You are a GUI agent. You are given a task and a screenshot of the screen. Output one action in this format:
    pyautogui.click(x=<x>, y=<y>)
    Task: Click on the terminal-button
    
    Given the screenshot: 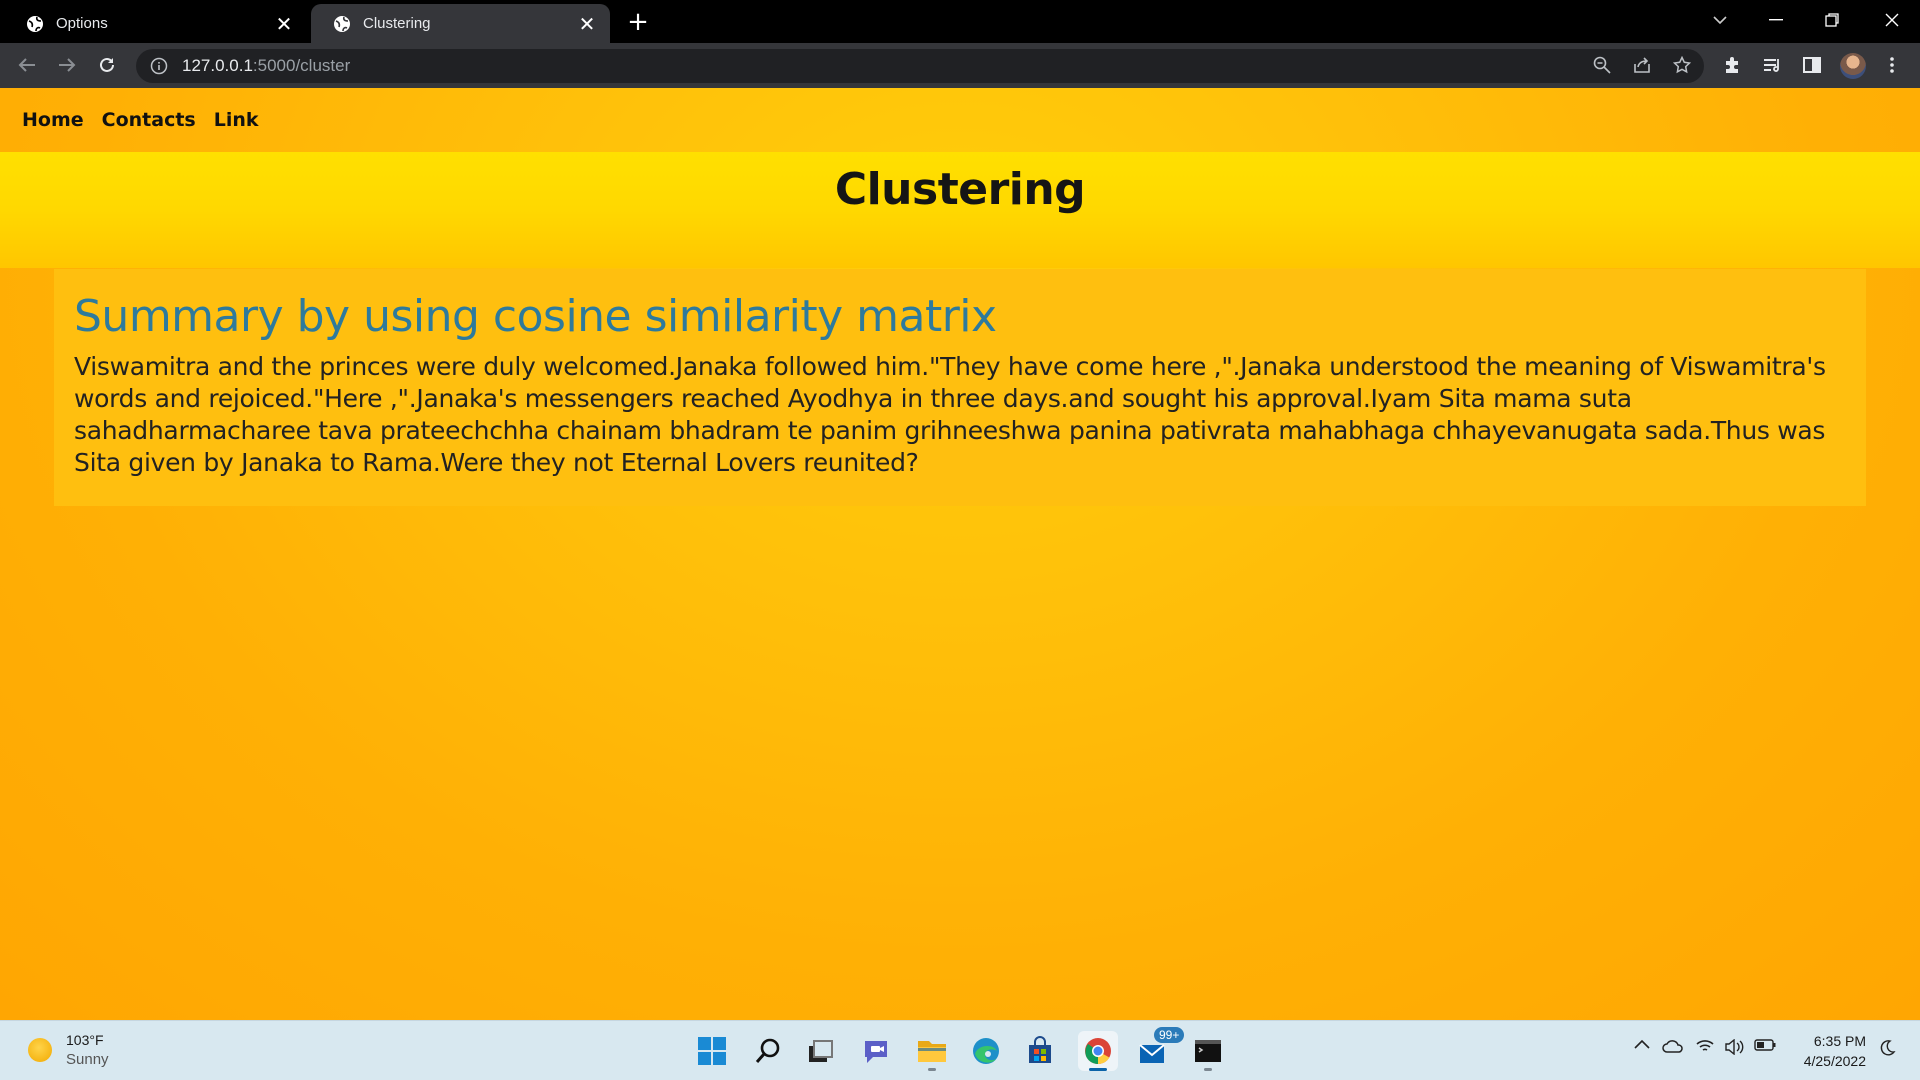 What is the action you would take?
    pyautogui.click(x=1208, y=1051)
    